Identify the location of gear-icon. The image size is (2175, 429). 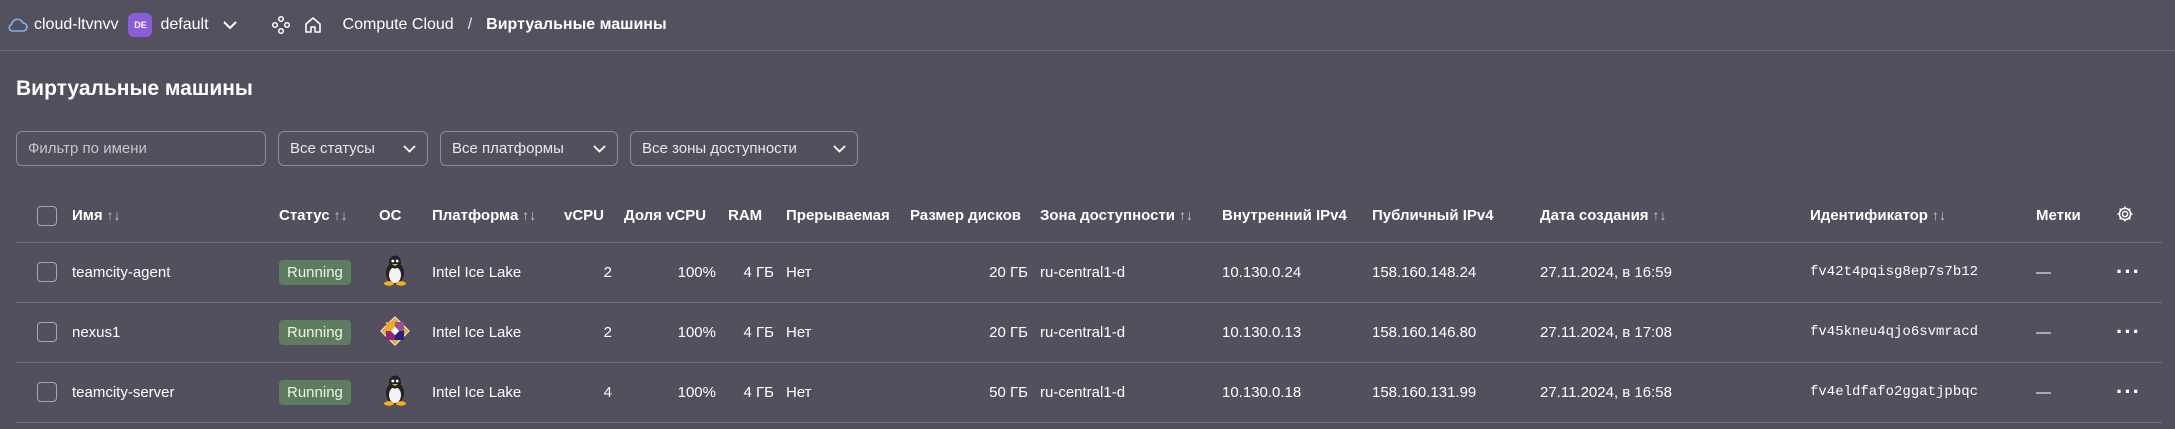
(2125, 214).